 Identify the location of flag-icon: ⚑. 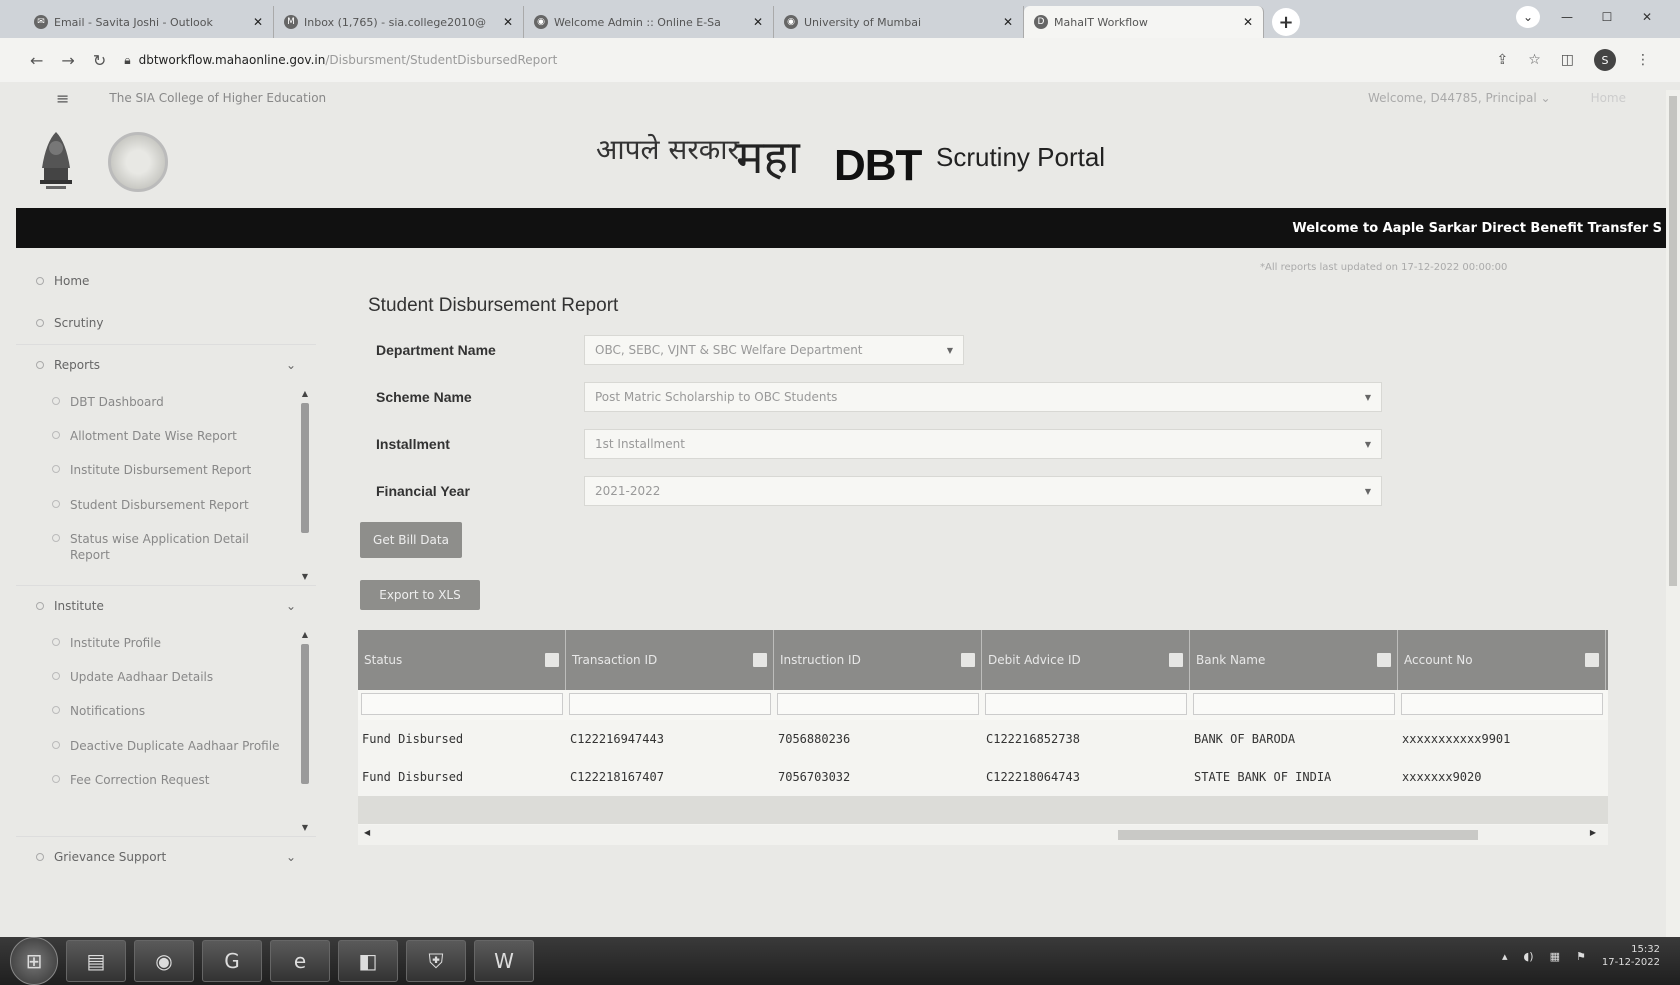
(1581, 956).